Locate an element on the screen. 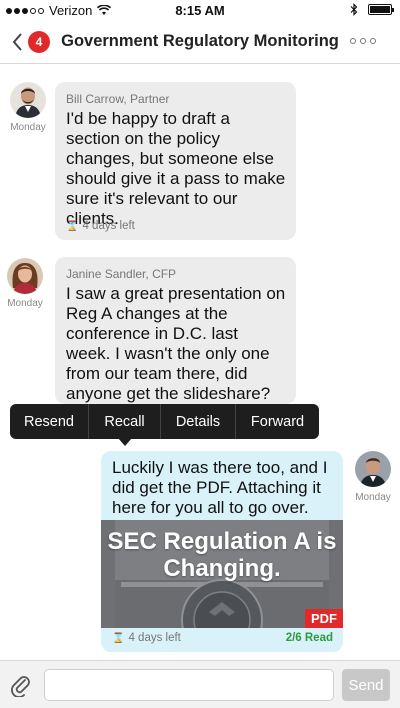 The width and height of the screenshot is (400, 708). compose-bar: Send is located at coordinates (200, 684).